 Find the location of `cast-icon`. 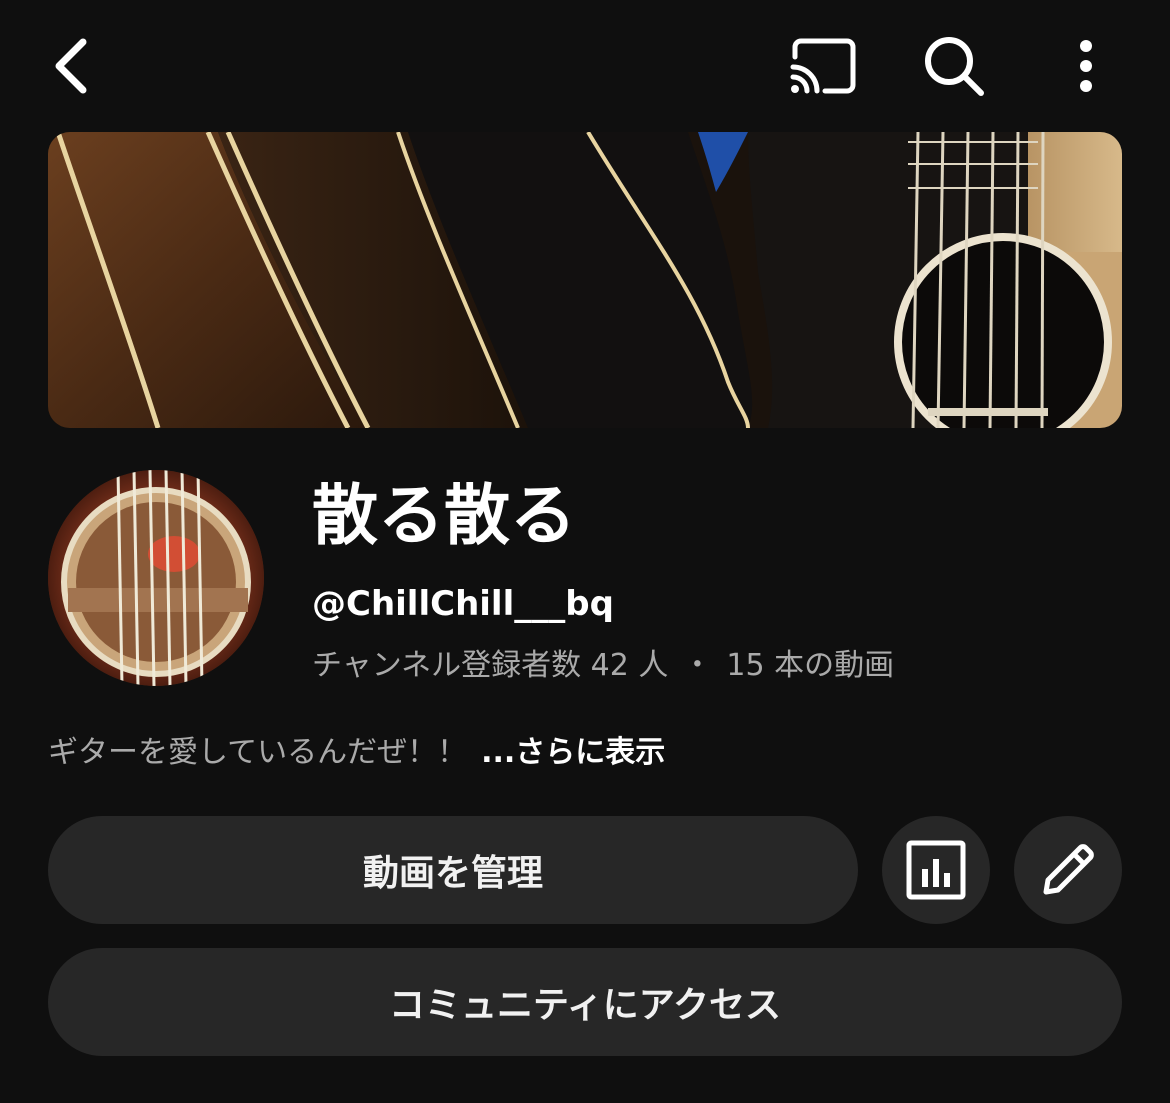

cast-icon is located at coordinates (823, 66).